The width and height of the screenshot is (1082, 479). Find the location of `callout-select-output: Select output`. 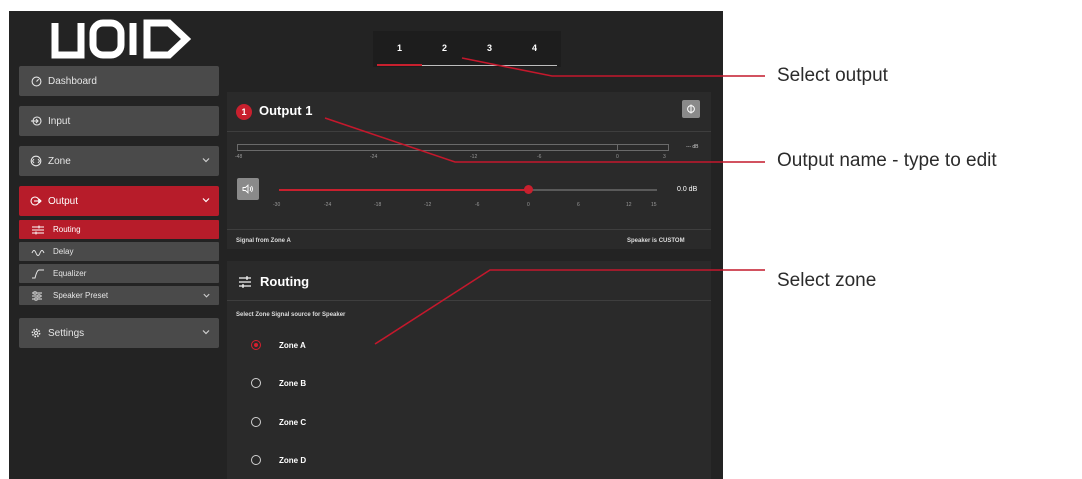

callout-select-output: Select output is located at coordinates (832, 75).